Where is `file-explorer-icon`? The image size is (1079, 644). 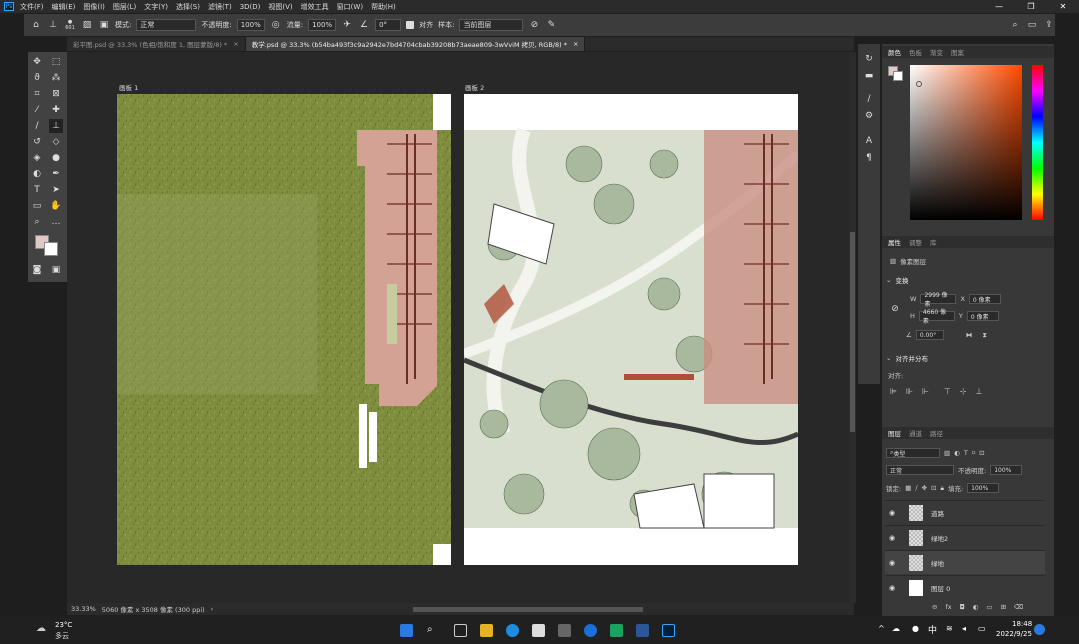
file-explorer-icon is located at coordinates (486, 630).